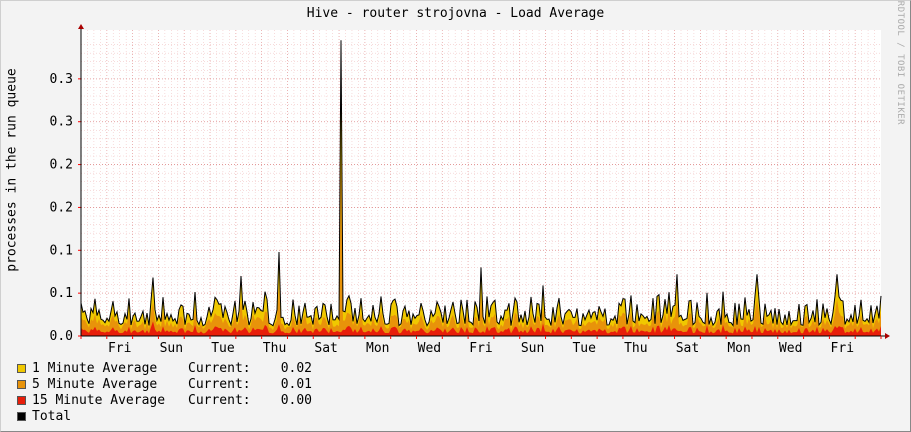 The height and width of the screenshot is (432, 911). What do you see at coordinates (21, 368) in the screenshot?
I see `legend-swatch-1min` at bounding box center [21, 368].